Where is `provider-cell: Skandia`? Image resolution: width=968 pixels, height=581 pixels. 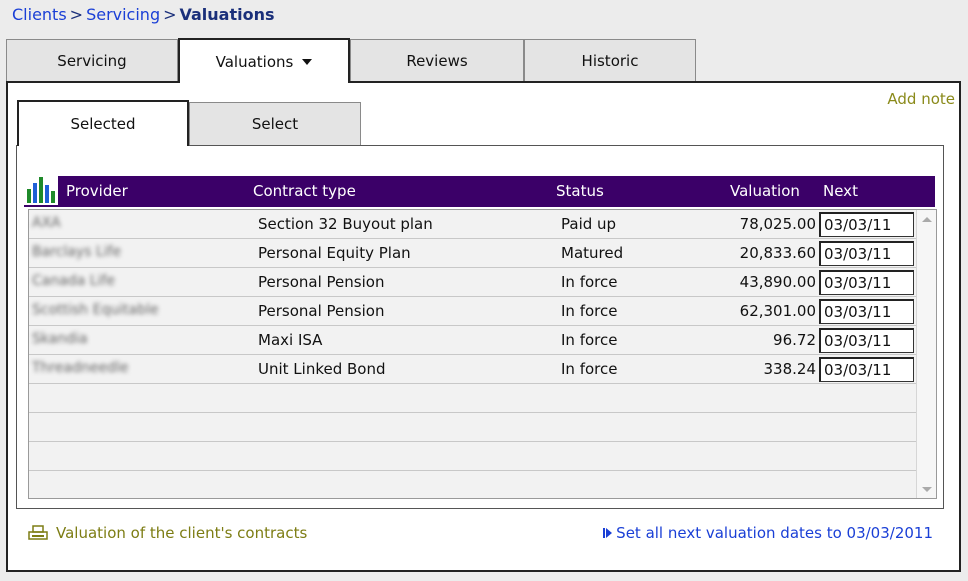 provider-cell: Skandia is located at coordinates (60, 339).